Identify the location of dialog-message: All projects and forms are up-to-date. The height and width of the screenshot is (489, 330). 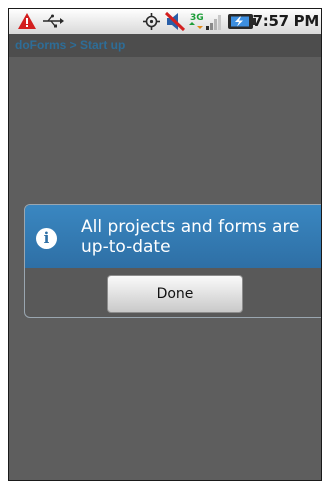
(190, 237).